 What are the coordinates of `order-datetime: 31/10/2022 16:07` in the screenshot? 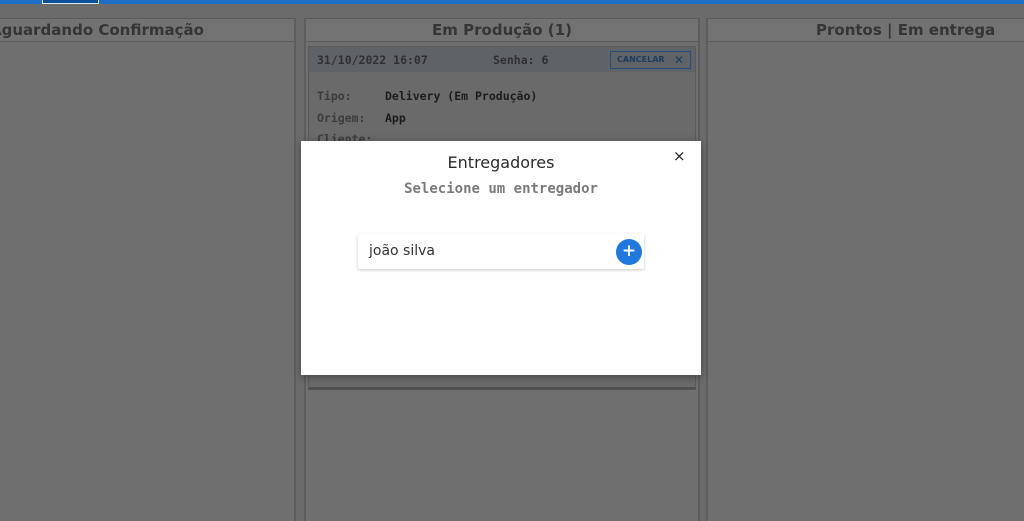 It's located at (372, 60).